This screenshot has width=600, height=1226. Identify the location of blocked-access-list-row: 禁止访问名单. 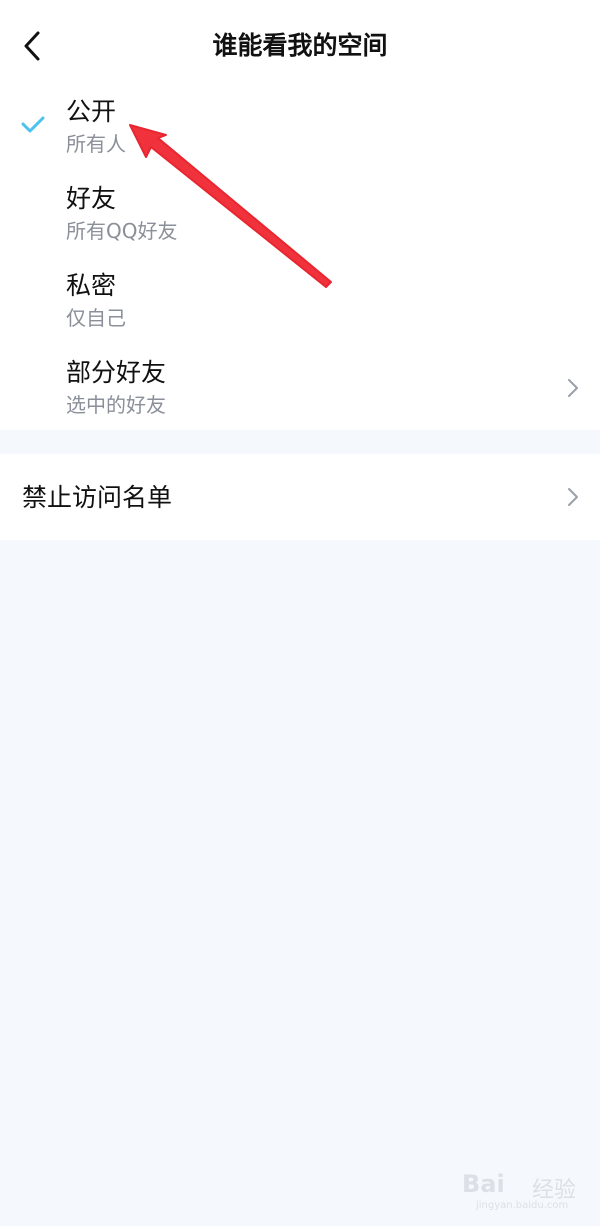
(300, 497).